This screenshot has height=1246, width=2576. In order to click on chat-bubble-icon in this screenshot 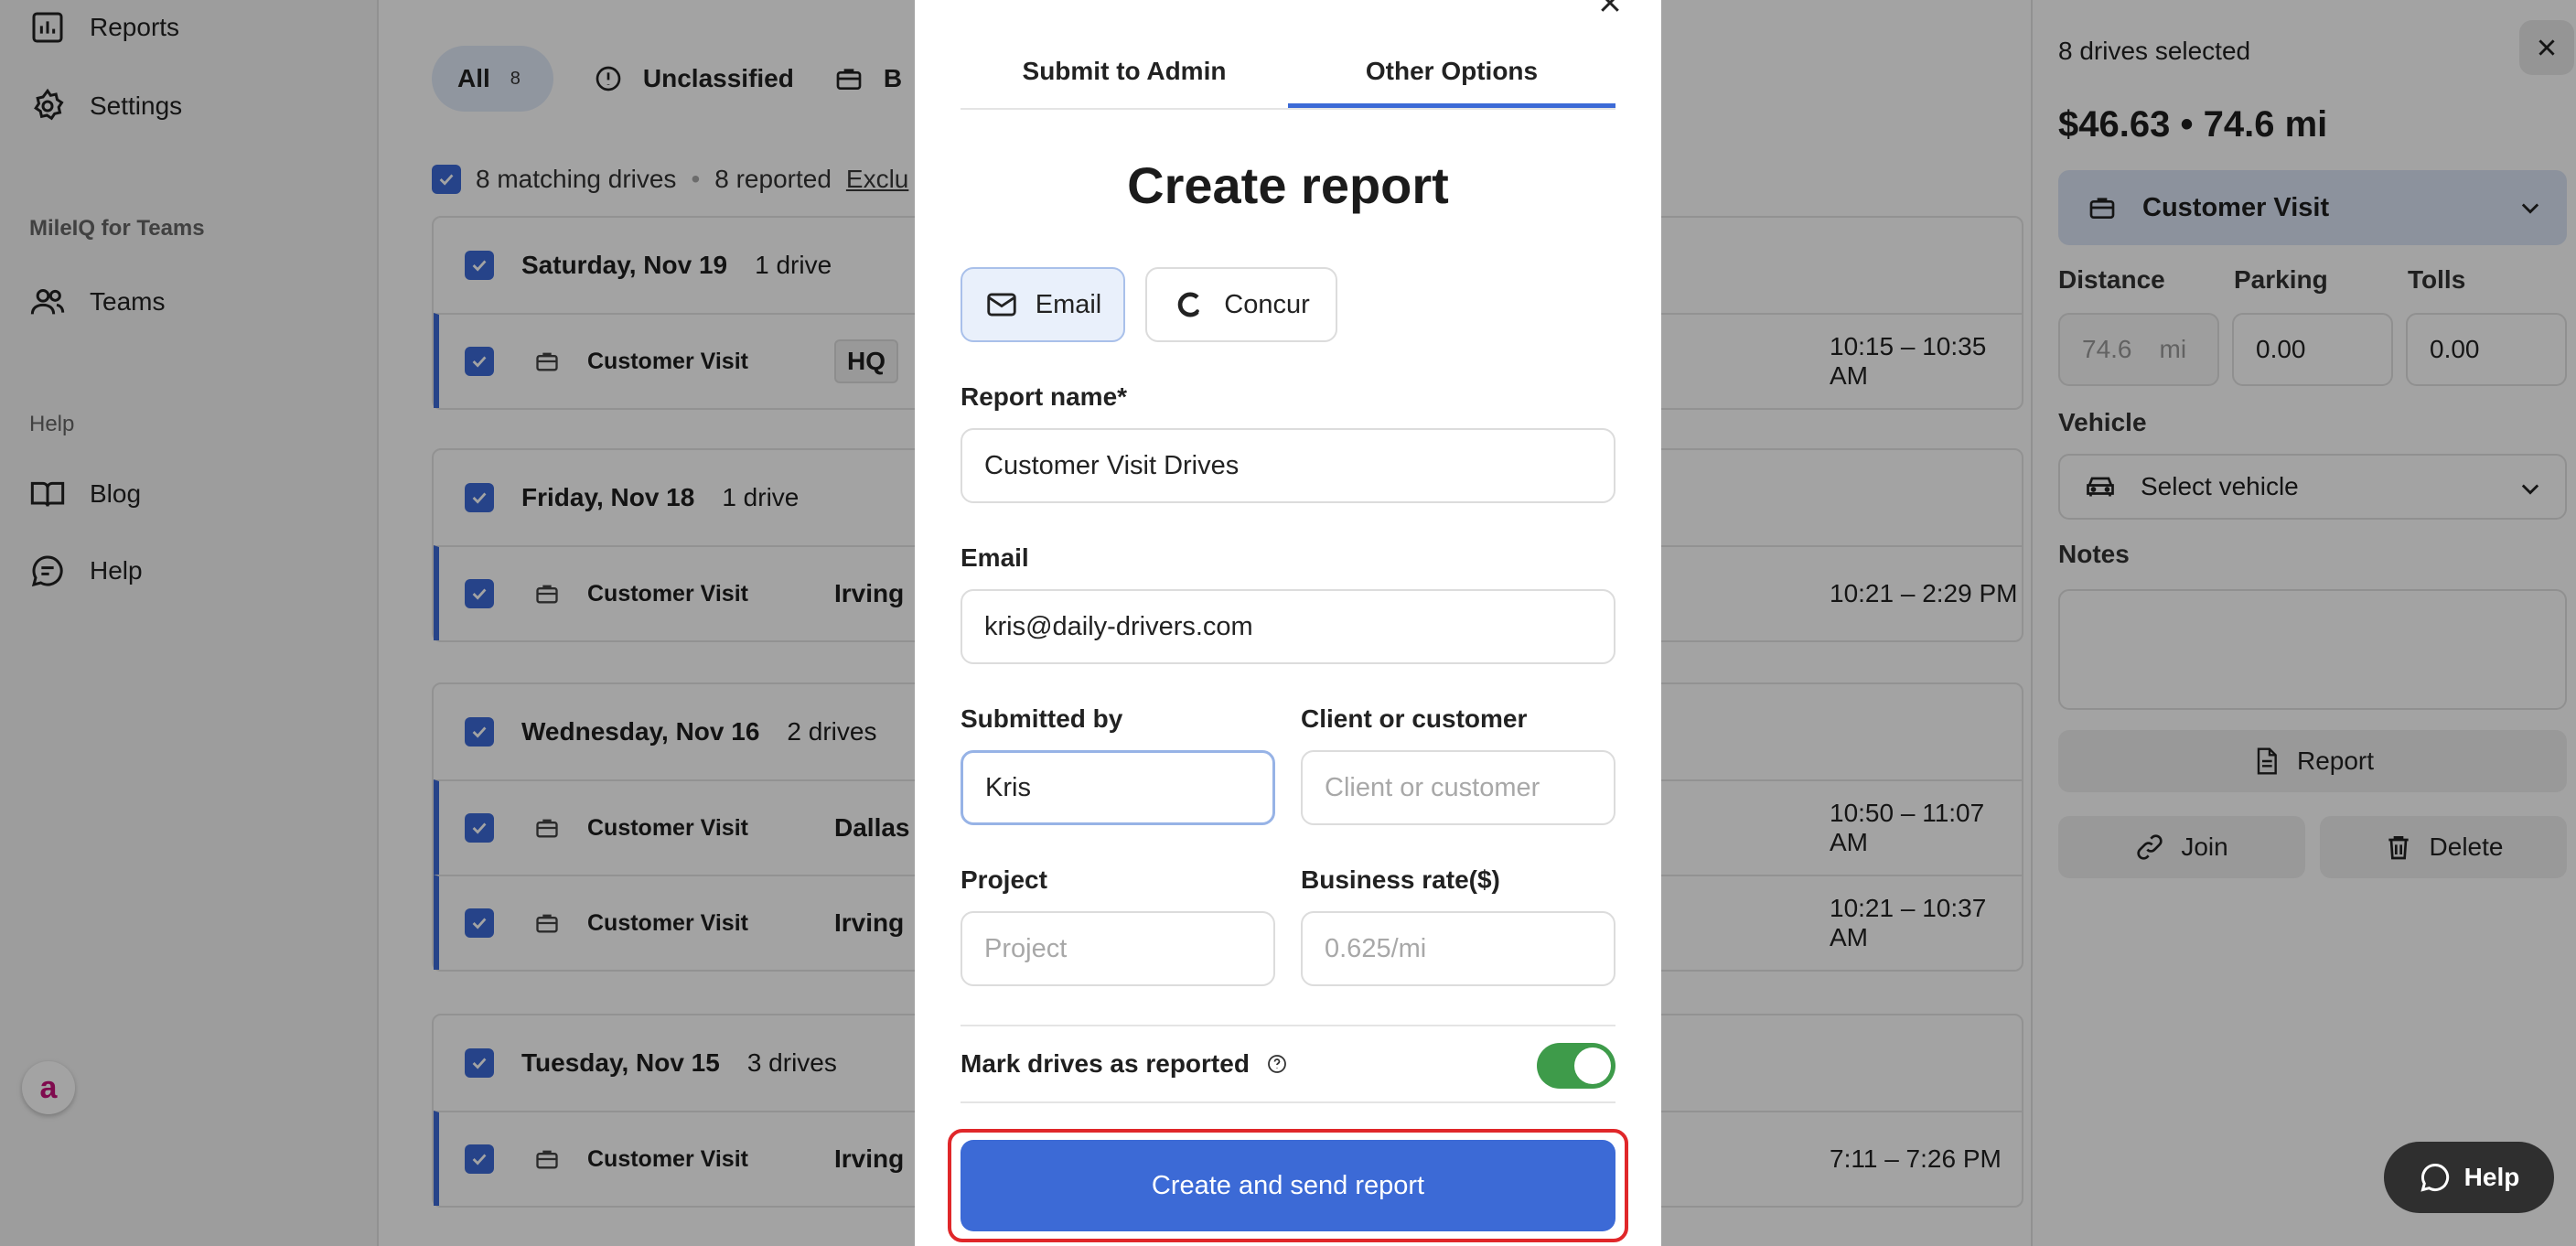, I will do `click(2434, 1177)`.